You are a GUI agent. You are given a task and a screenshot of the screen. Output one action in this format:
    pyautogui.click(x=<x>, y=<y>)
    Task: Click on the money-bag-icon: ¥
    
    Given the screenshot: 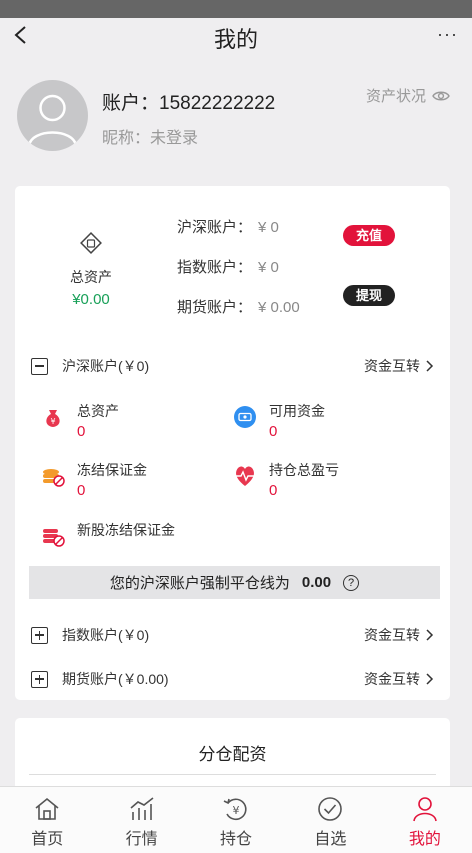 What is the action you would take?
    pyautogui.click(x=53, y=418)
    